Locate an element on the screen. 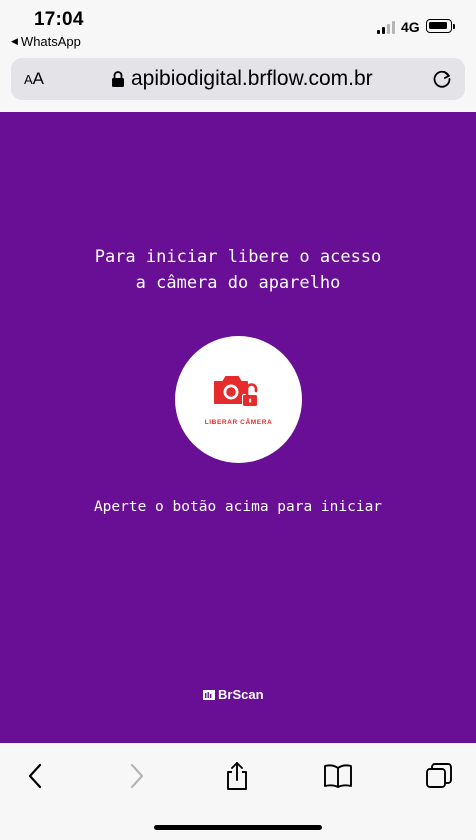 This screenshot has height=840, width=476. tabs-button is located at coordinates (439, 776).